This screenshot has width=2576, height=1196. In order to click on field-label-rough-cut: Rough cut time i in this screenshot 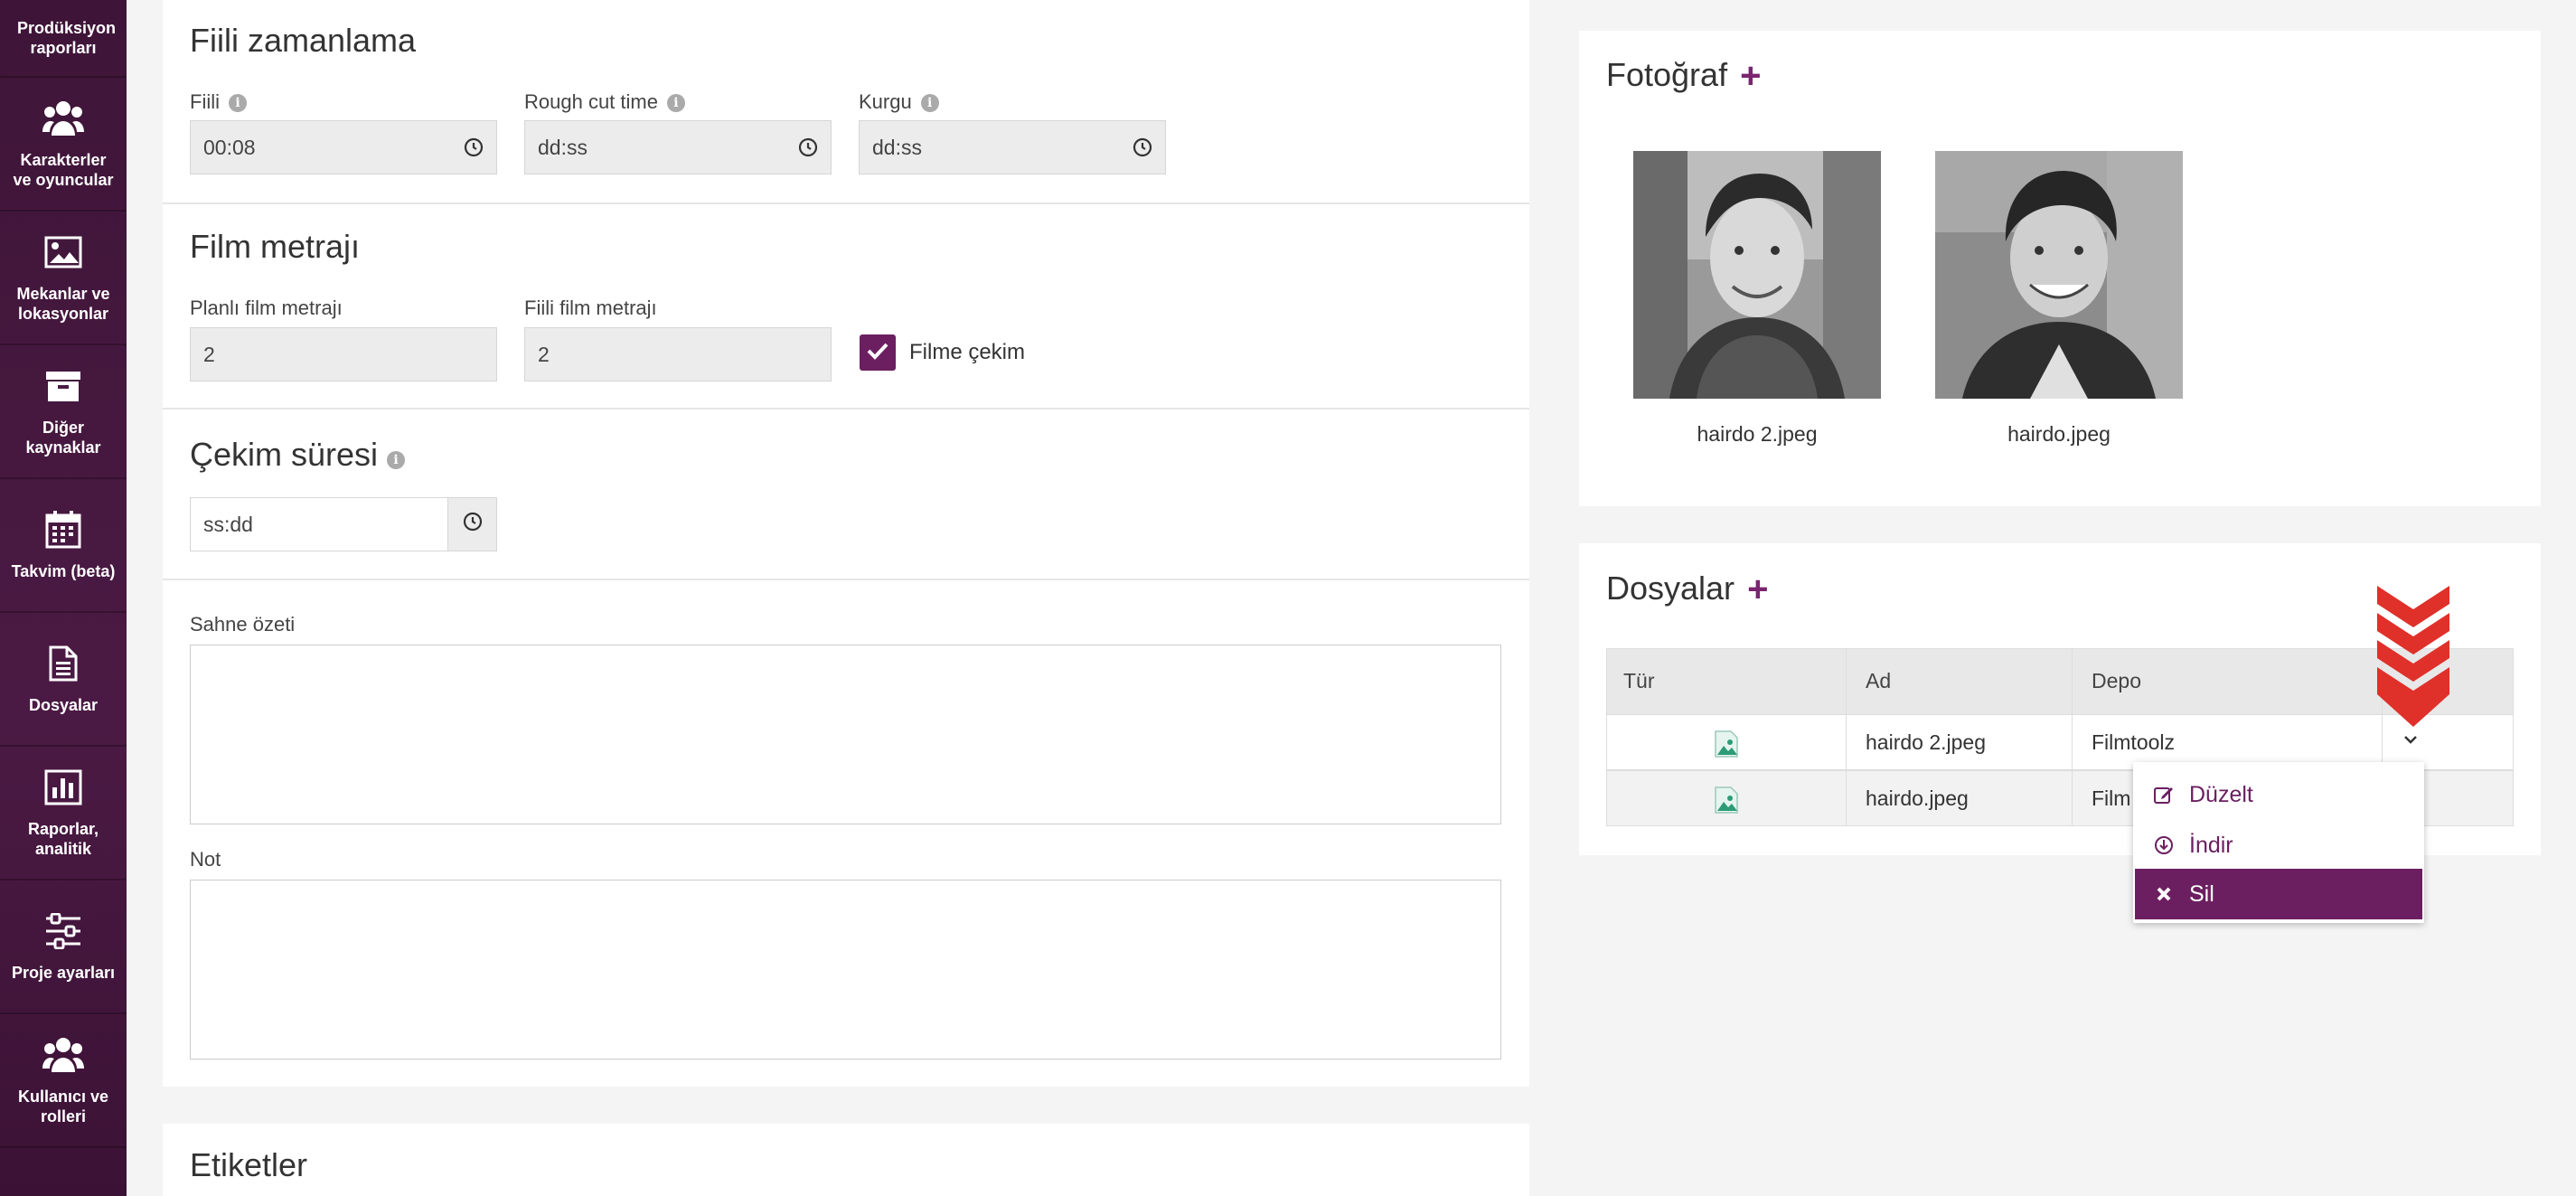, I will do `click(604, 102)`.